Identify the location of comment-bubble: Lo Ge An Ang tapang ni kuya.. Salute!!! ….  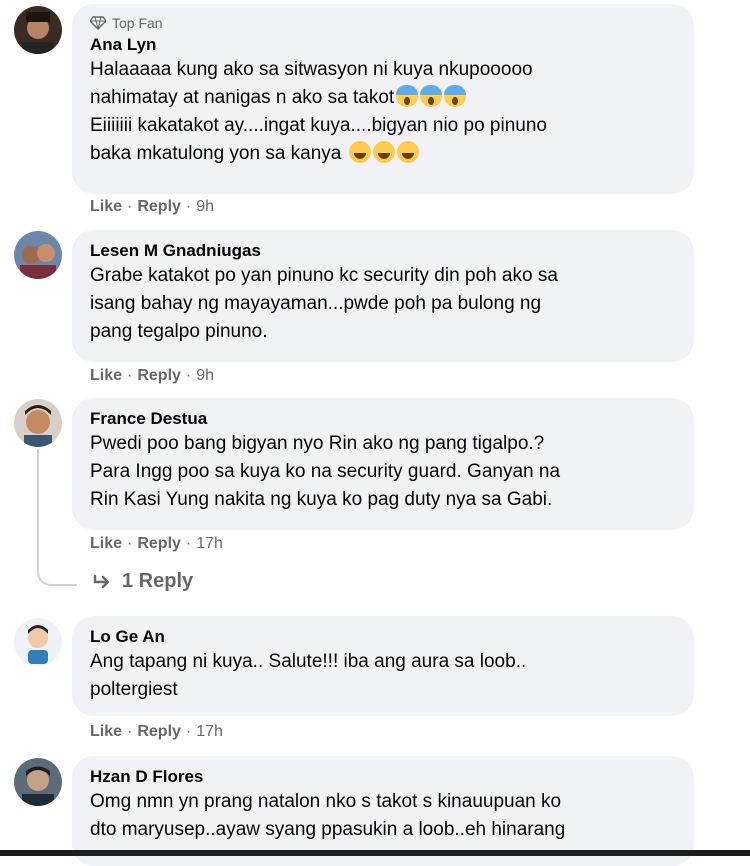
(383, 666).